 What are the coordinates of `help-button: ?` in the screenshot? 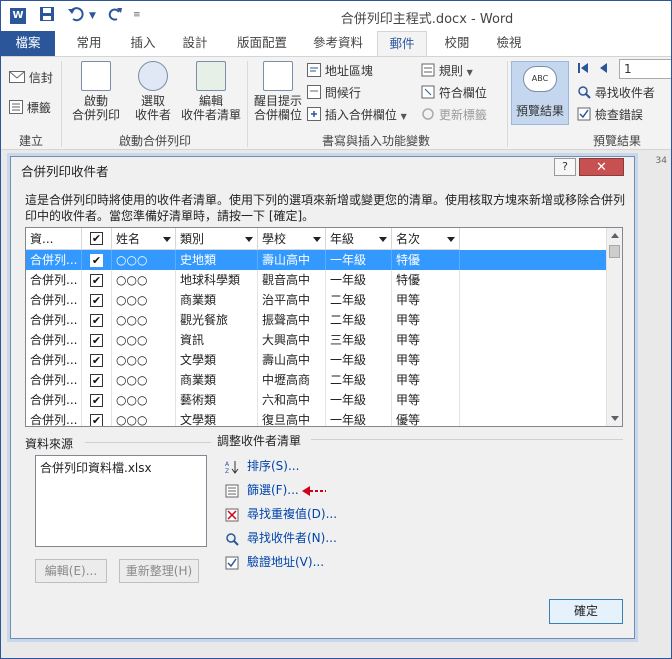 It's located at (565, 167).